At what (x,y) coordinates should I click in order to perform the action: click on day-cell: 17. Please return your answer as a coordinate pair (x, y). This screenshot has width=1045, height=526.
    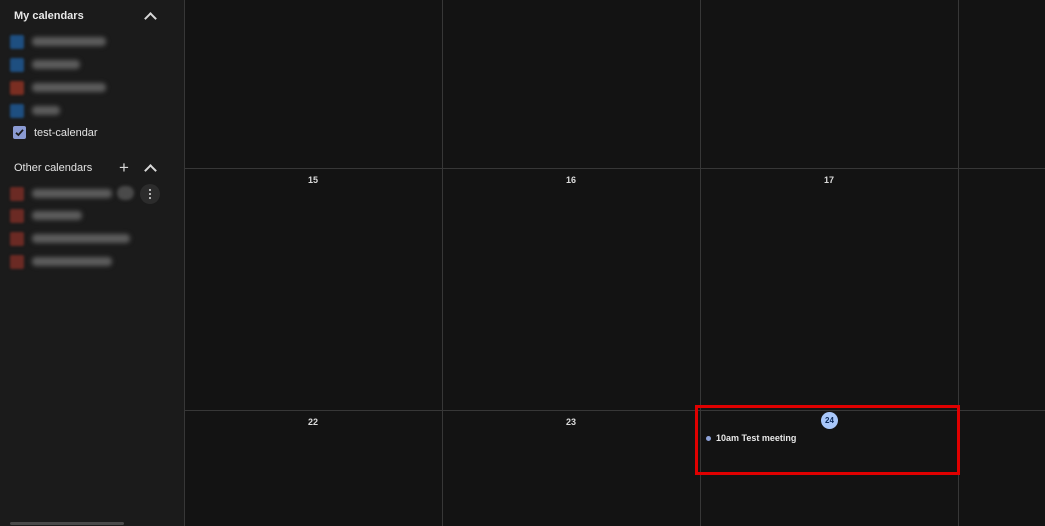
    Looking at the image, I should click on (829, 289).